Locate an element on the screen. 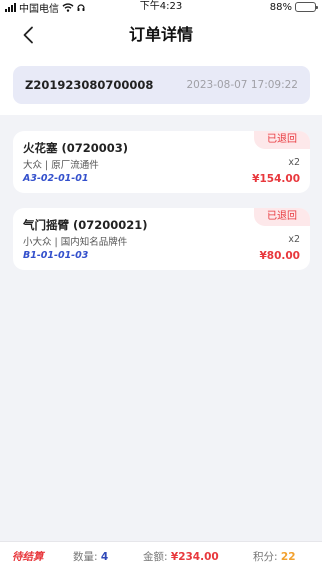 The image size is (322, 571). item-description: 小大众 | 国内知名品牌件 is located at coordinates (75, 242).